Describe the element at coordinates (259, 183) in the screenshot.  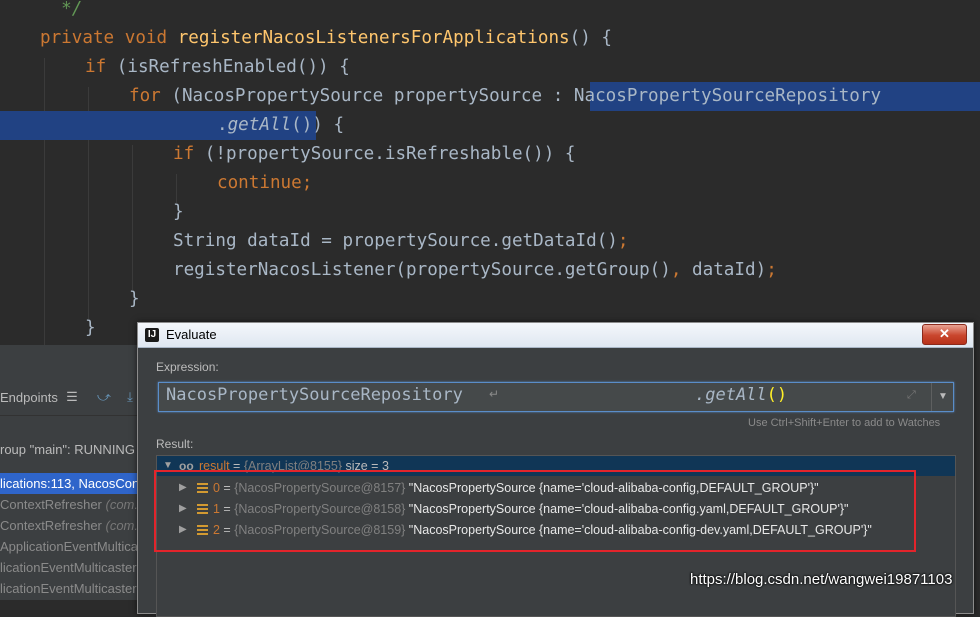
I see `code-token: continue` at that location.